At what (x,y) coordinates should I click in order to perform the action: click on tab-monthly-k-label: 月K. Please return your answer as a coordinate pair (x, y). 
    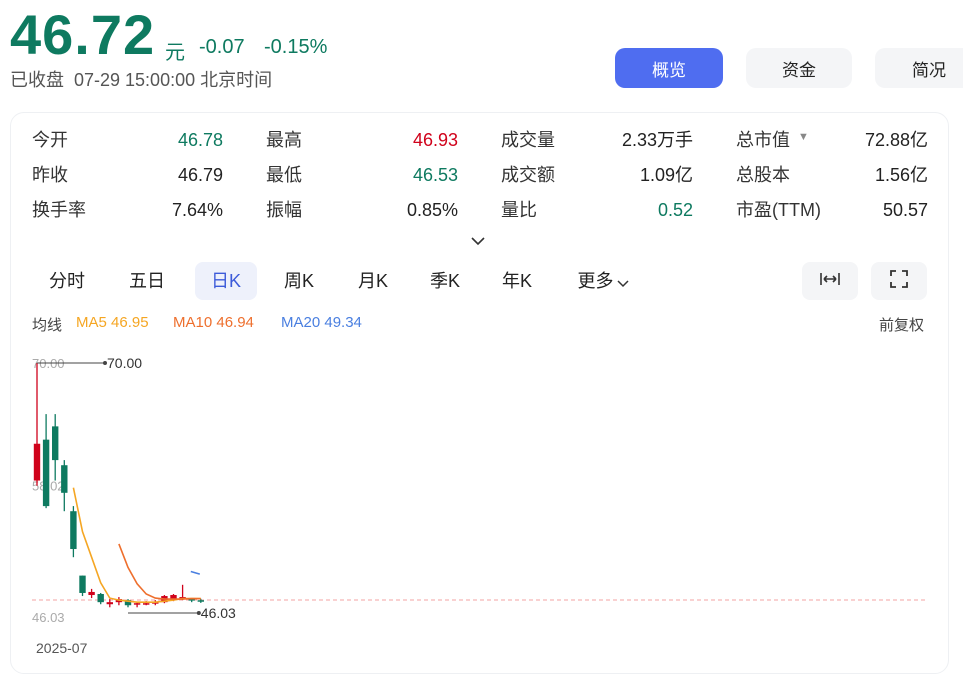
    Looking at the image, I should click on (372, 281).